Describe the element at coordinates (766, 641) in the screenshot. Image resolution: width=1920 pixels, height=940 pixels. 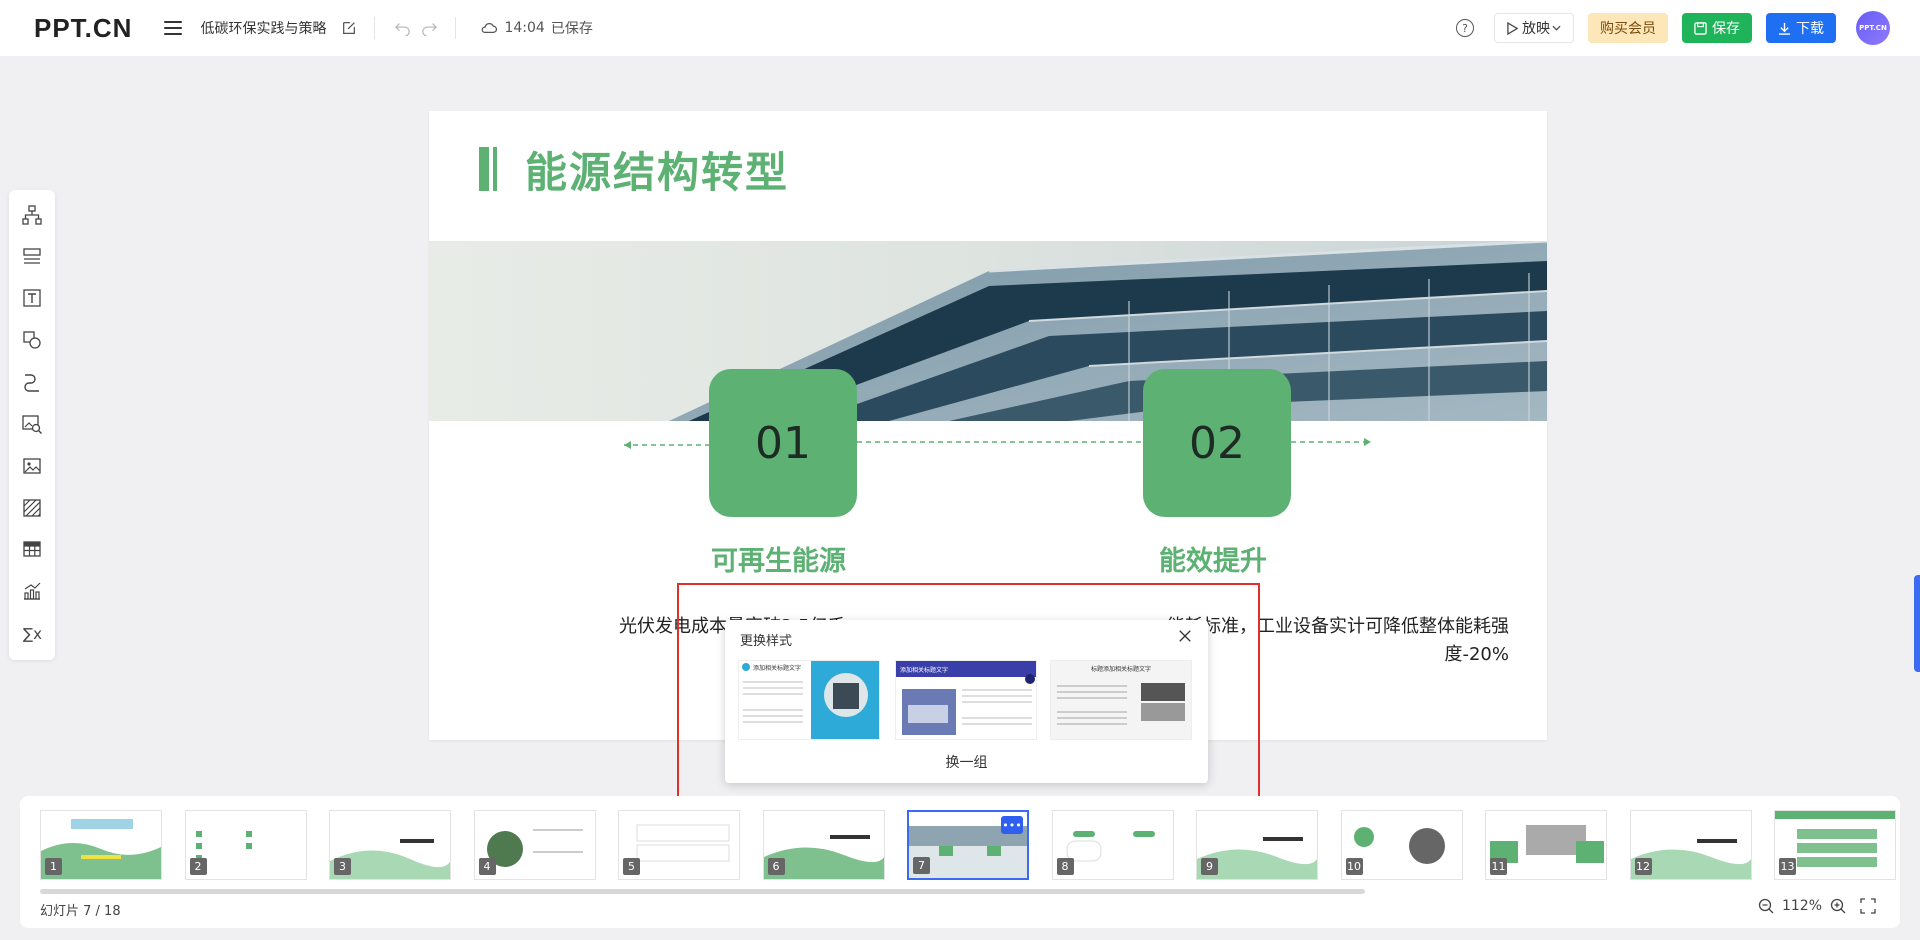
I see `popup-title: 更换样式` at that location.